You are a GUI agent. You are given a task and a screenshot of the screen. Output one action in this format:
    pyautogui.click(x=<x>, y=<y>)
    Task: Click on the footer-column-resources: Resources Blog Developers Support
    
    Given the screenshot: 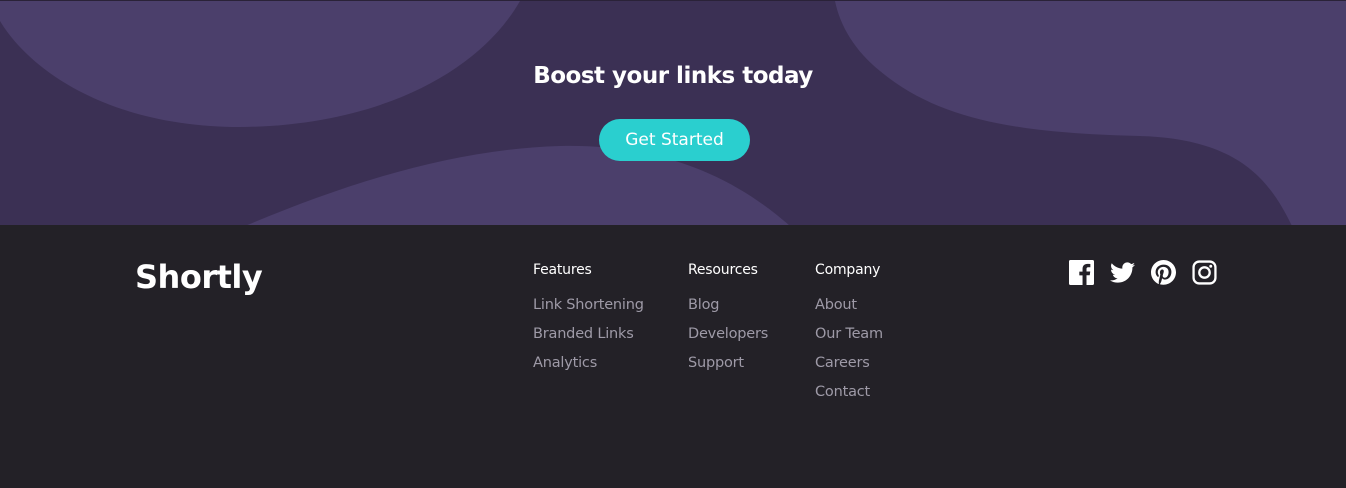 What is the action you would take?
    pyautogui.click(x=728, y=322)
    